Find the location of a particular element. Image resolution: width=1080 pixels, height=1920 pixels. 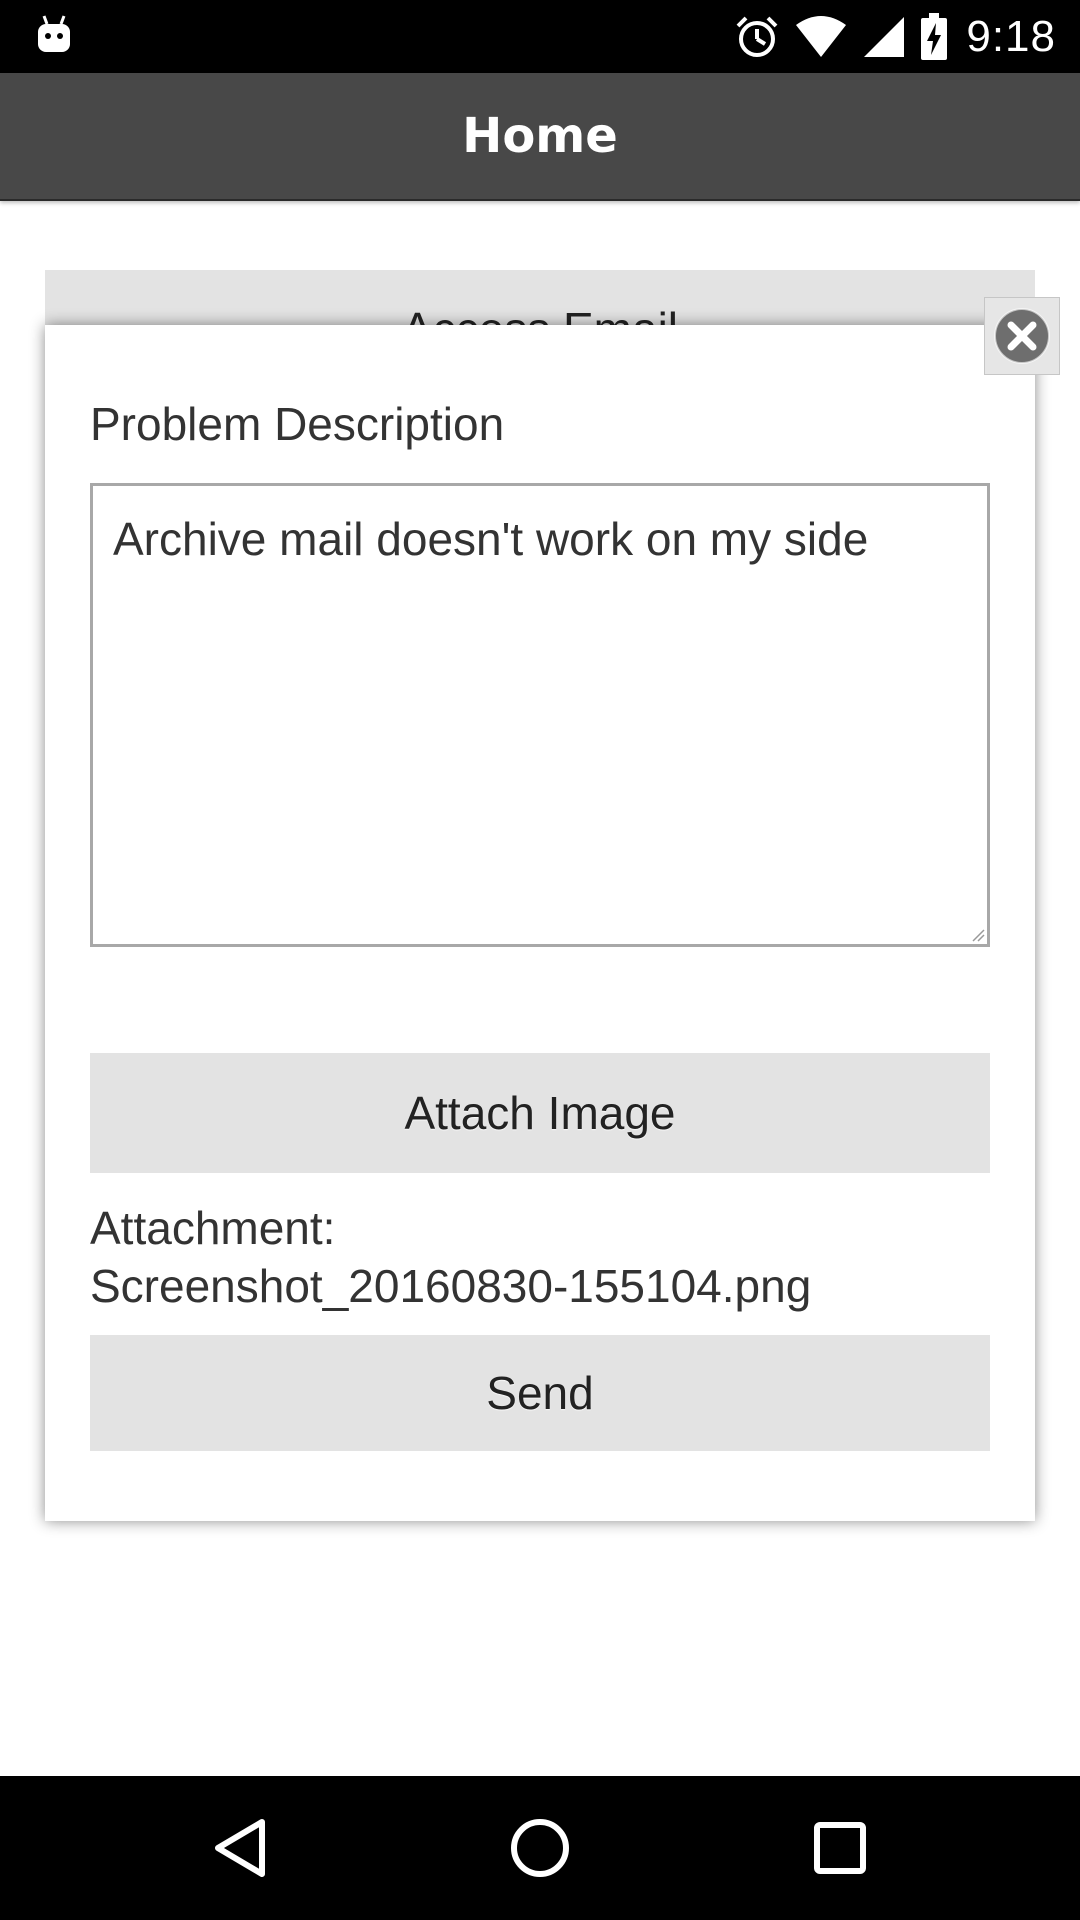

status-time: 9:18 is located at coordinates (1011, 36).